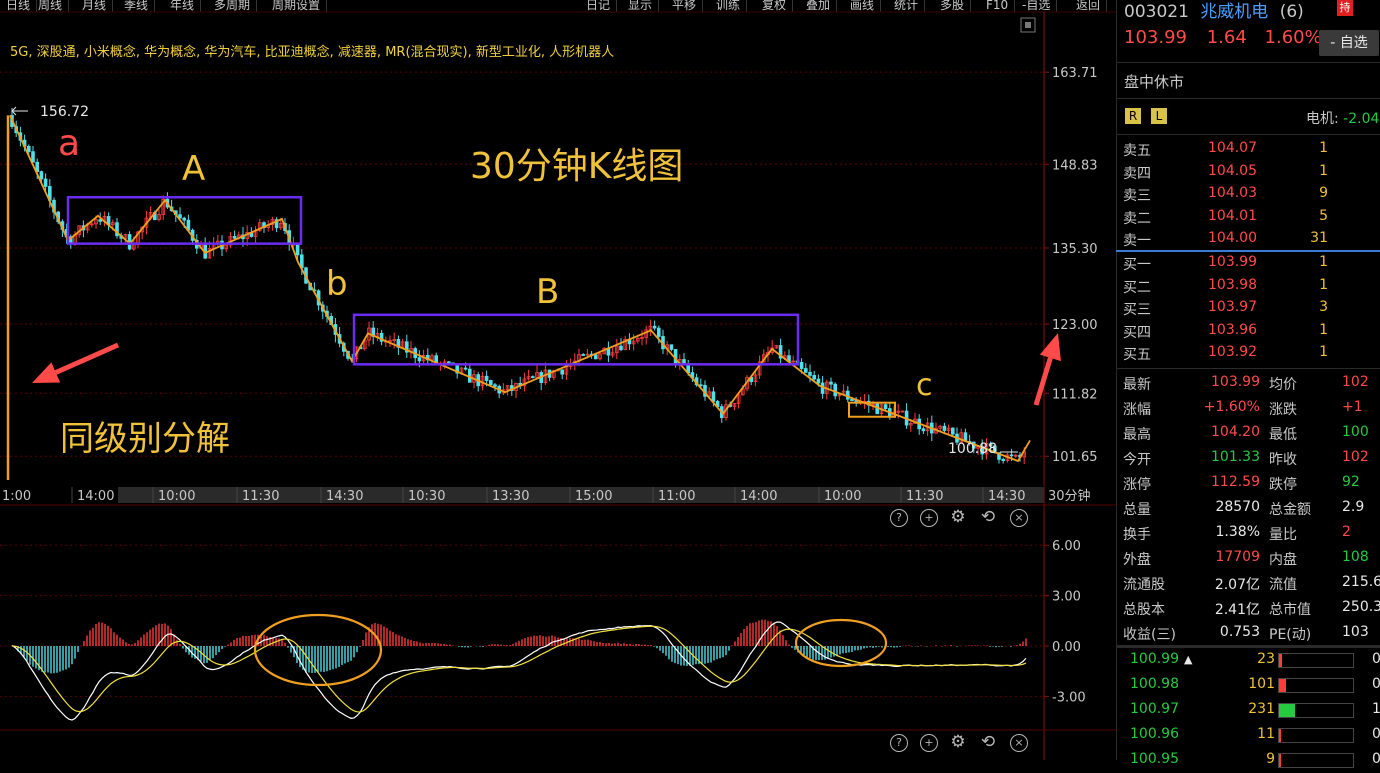 This screenshot has width=1380, height=773. Describe the element at coordinates (1376, 659) in the screenshot. I see `tick-extra: 0` at that location.